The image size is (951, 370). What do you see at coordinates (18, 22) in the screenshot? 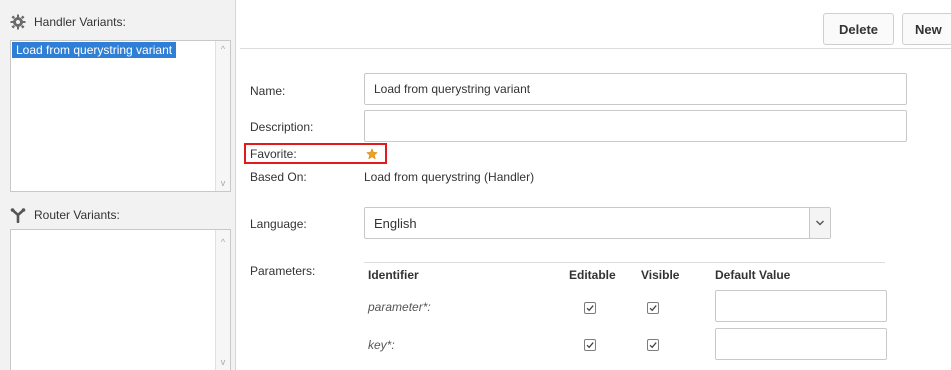
I see `gear-icon` at bounding box center [18, 22].